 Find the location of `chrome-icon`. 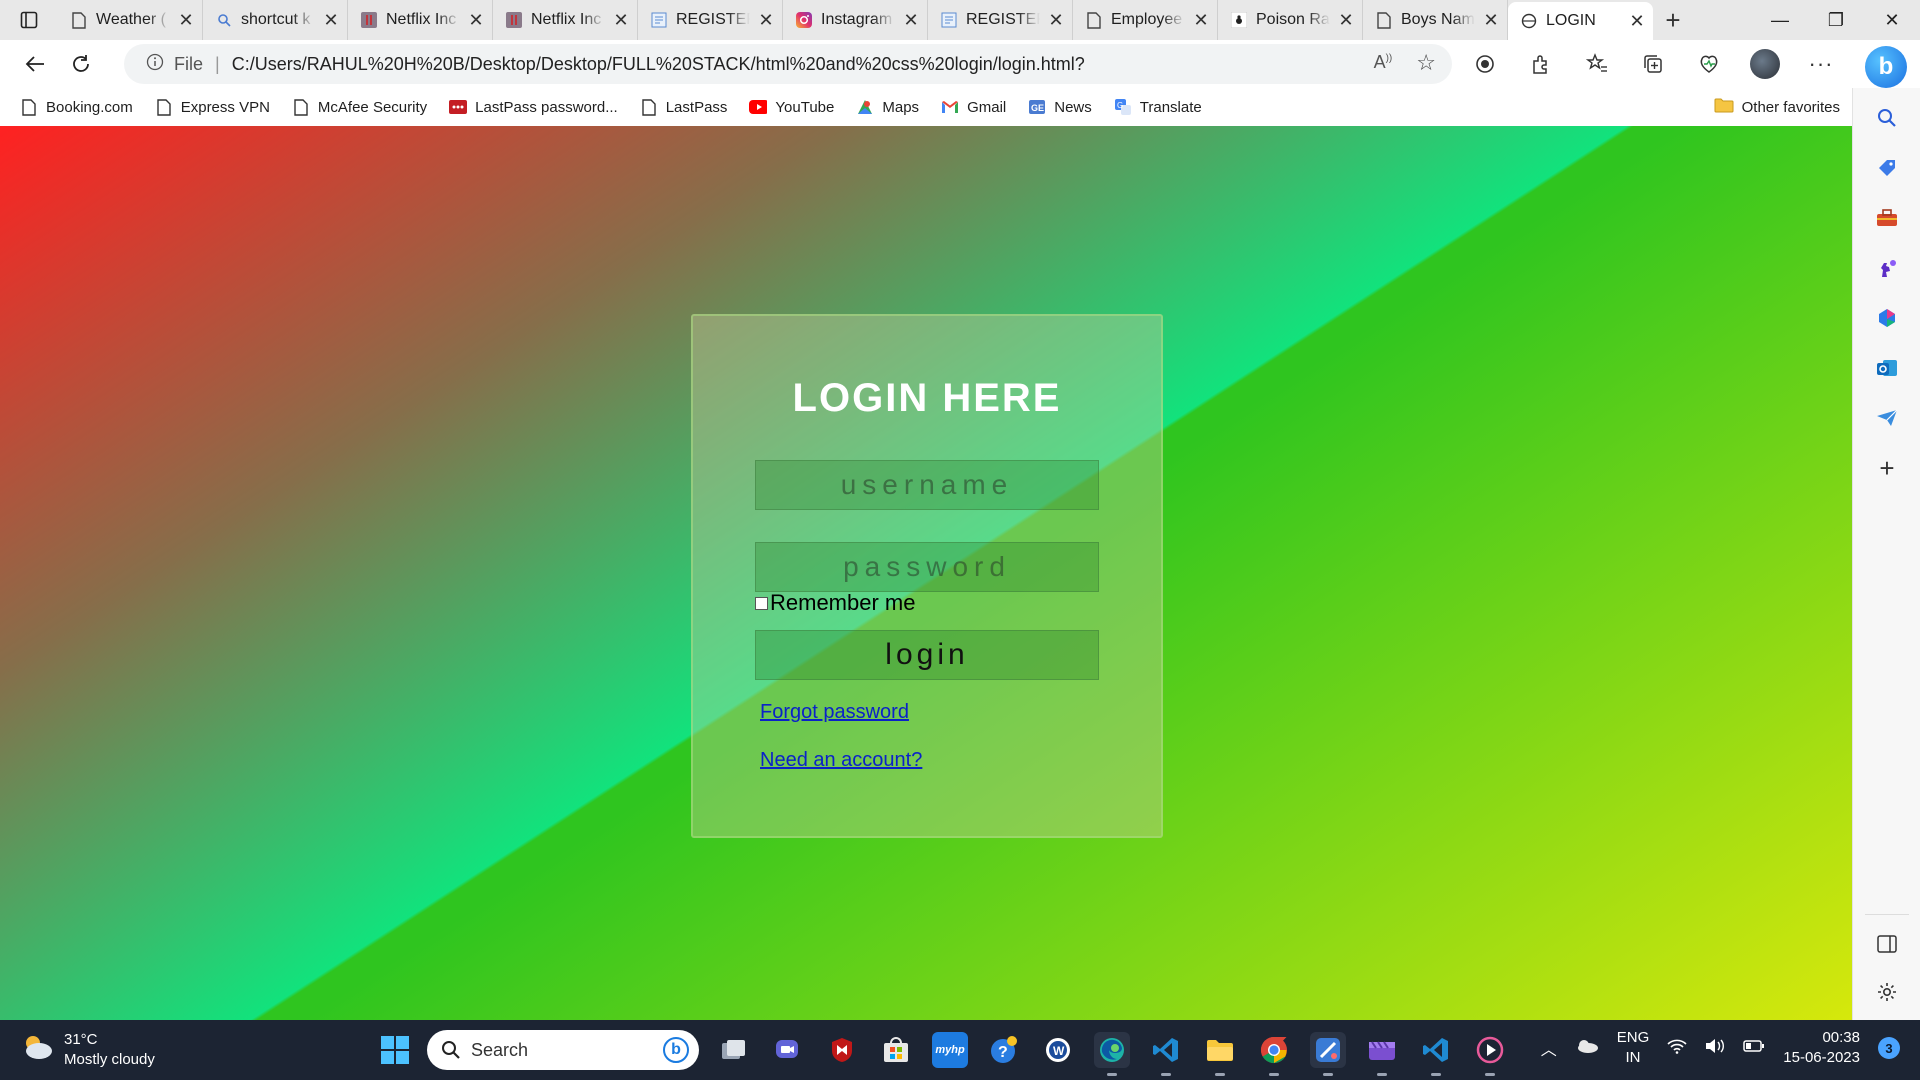

chrome-icon is located at coordinates (1274, 1054).